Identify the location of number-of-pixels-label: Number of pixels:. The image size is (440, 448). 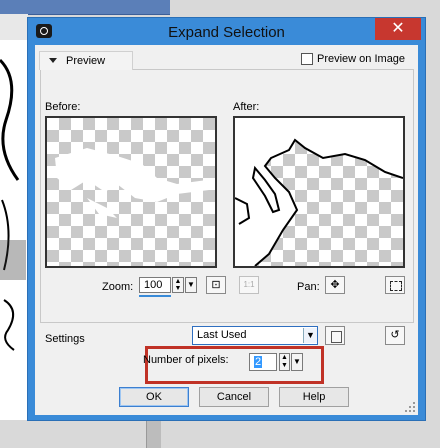
(186, 360).